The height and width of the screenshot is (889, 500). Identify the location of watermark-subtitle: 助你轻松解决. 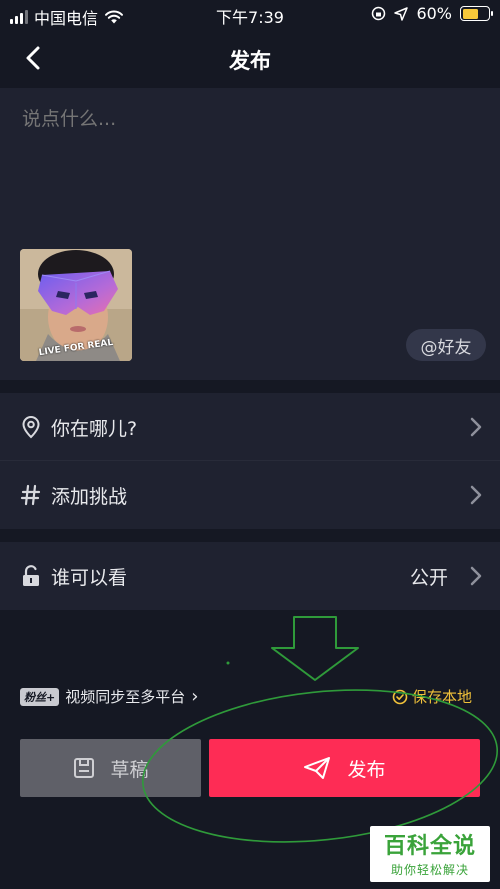
(429, 870).